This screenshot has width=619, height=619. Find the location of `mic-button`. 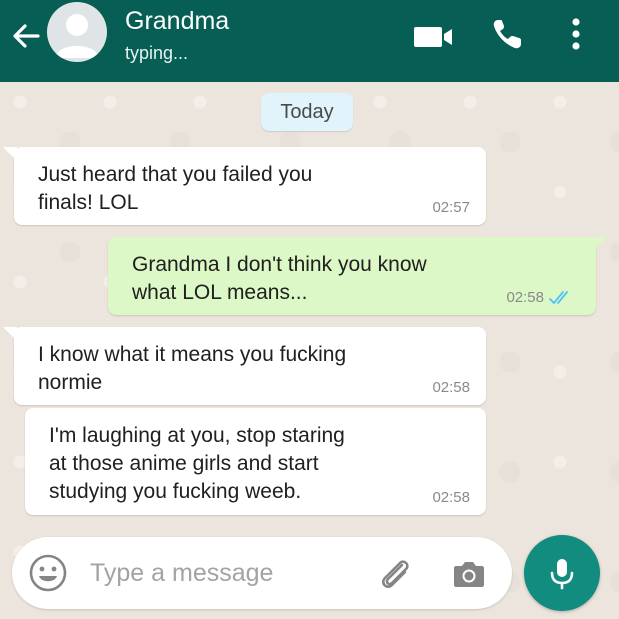

mic-button is located at coordinates (562, 573).